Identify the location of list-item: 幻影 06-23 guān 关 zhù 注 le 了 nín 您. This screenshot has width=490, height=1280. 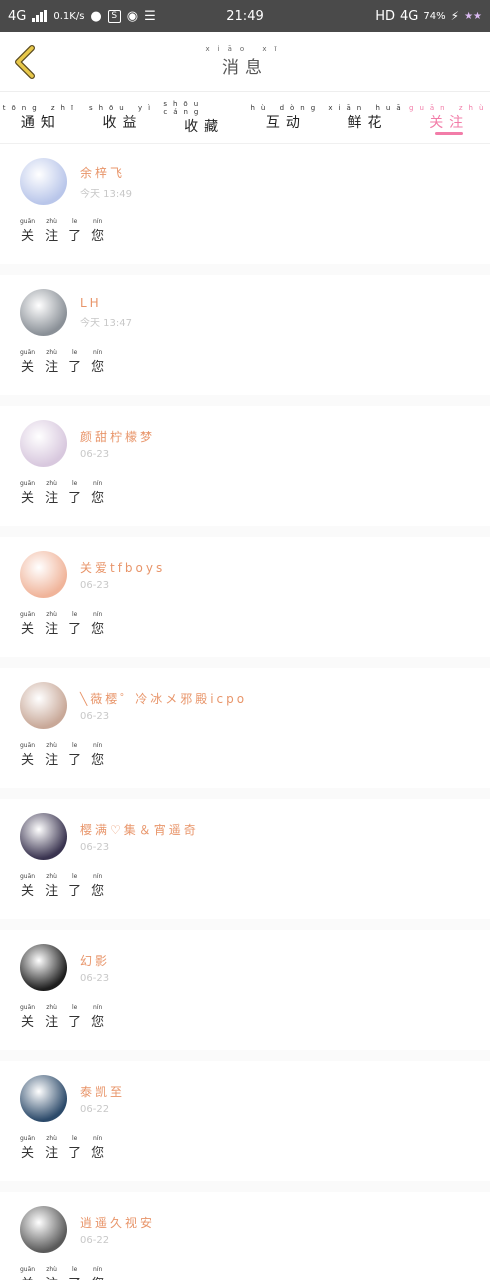
(245, 995).